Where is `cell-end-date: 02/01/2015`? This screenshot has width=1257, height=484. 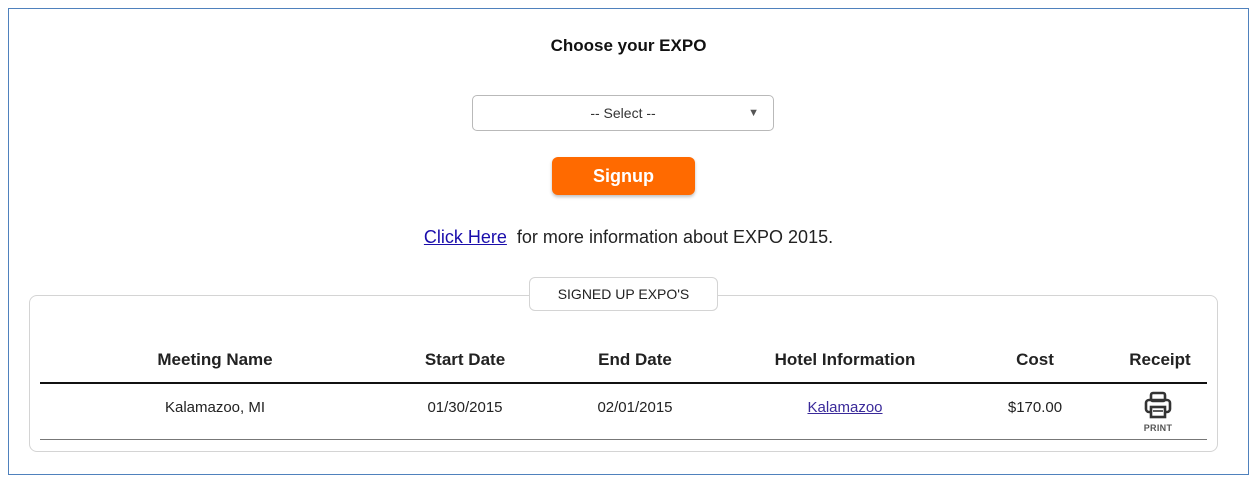 cell-end-date: 02/01/2015 is located at coordinates (635, 407).